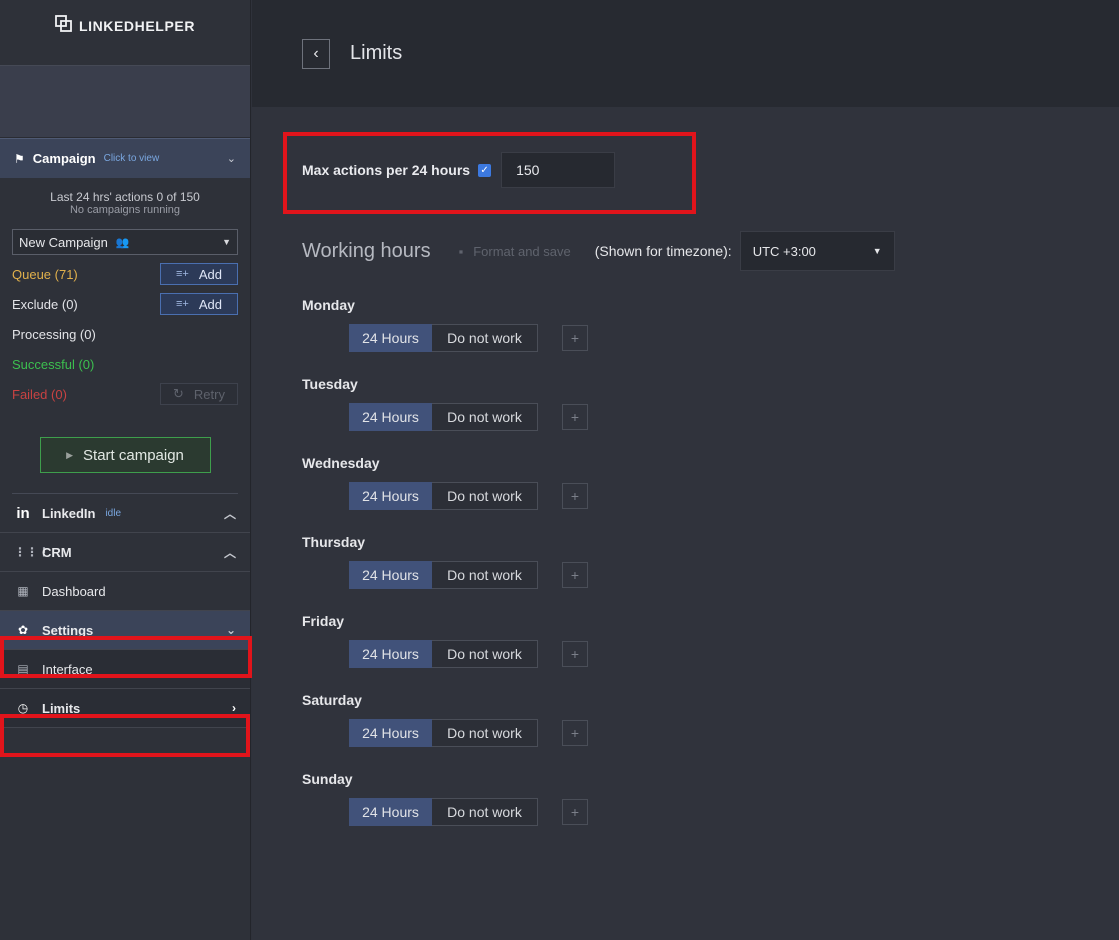 The image size is (1119, 940). Describe the element at coordinates (366, 250) in the screenshot. I see `working-hours-title: Working hours` at that location.